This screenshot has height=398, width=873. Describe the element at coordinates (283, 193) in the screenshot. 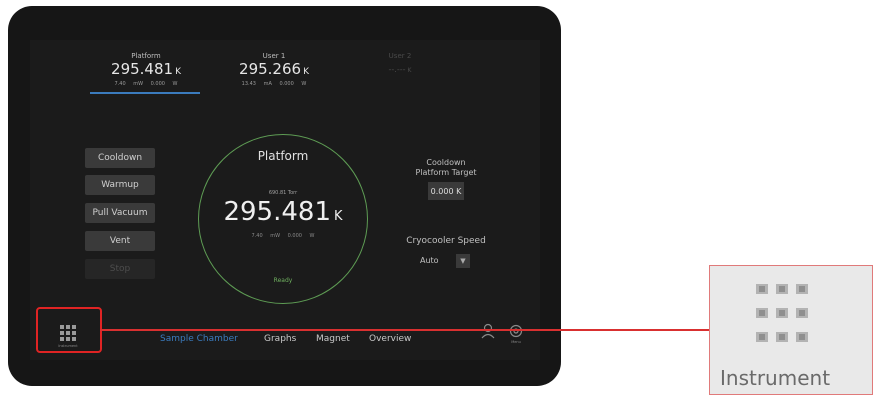

I see `ring-pressure: 690.81 Torr` at that location.